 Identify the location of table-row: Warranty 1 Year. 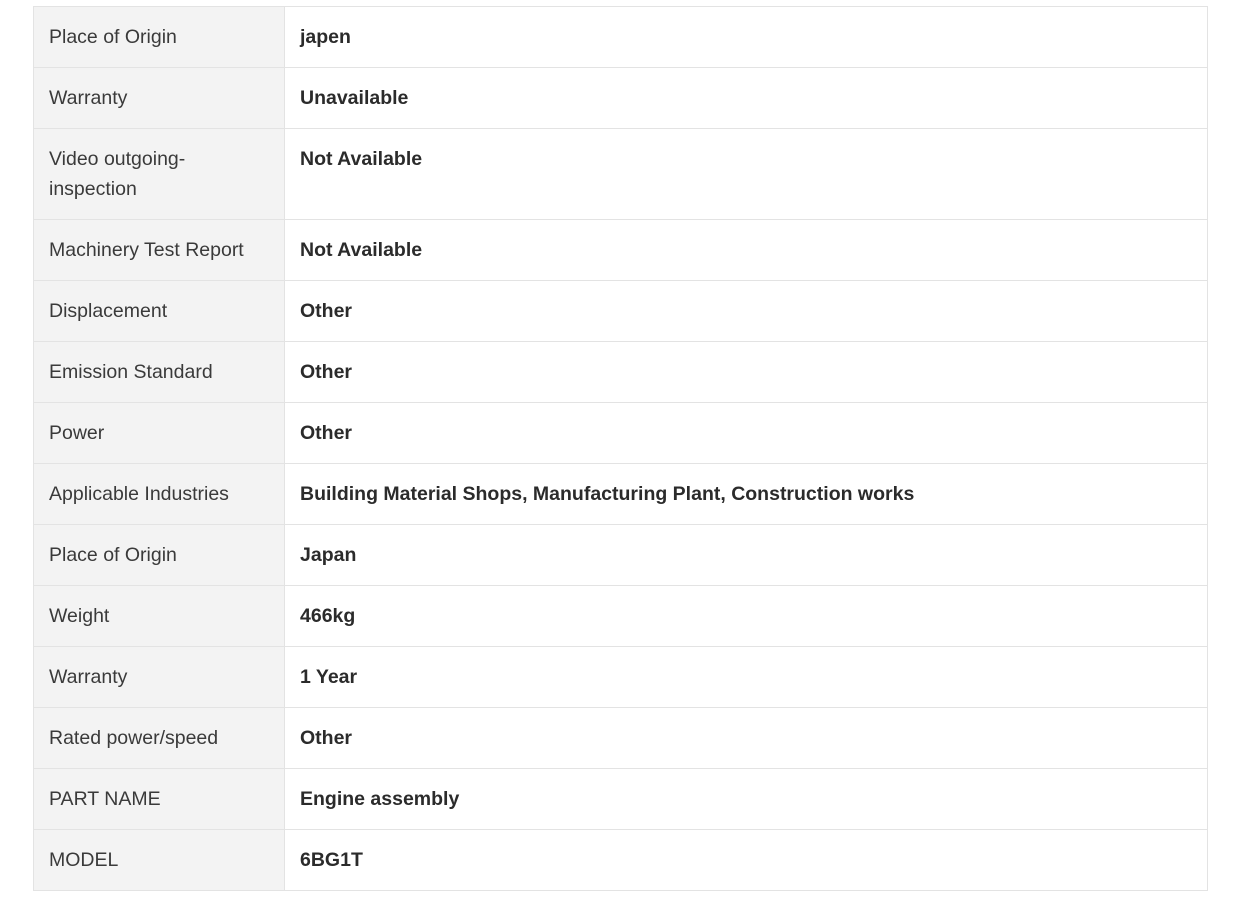
(620, 677).